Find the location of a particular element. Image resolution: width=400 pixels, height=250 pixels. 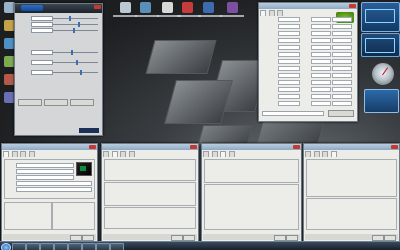

tab-bar is located at coordinates (351, 154).